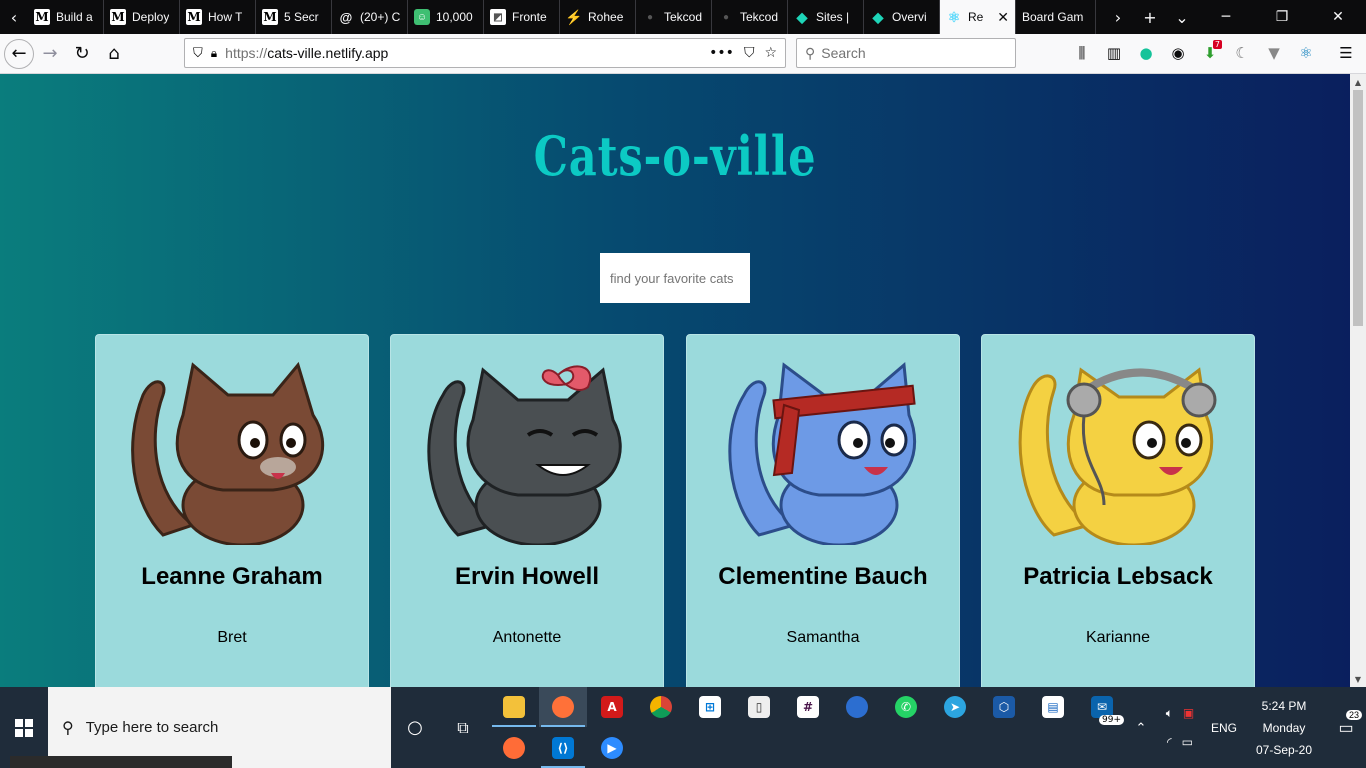 The width and height of the screenshot is (1366, 768). What do you see at coordinates (198, 53) in the screenshot?
I see `shield-icon: ⛉` at bounding box center [198, 53].